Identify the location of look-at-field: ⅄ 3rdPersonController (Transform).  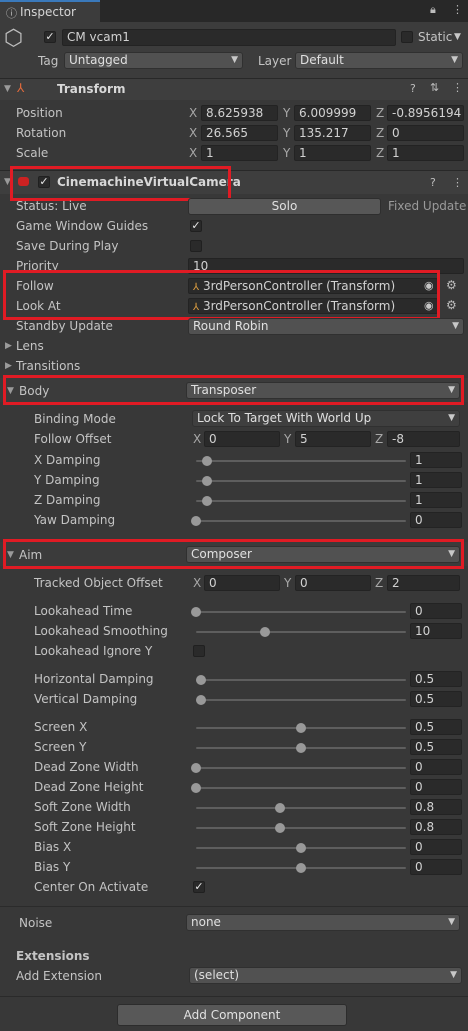
(313, 306).